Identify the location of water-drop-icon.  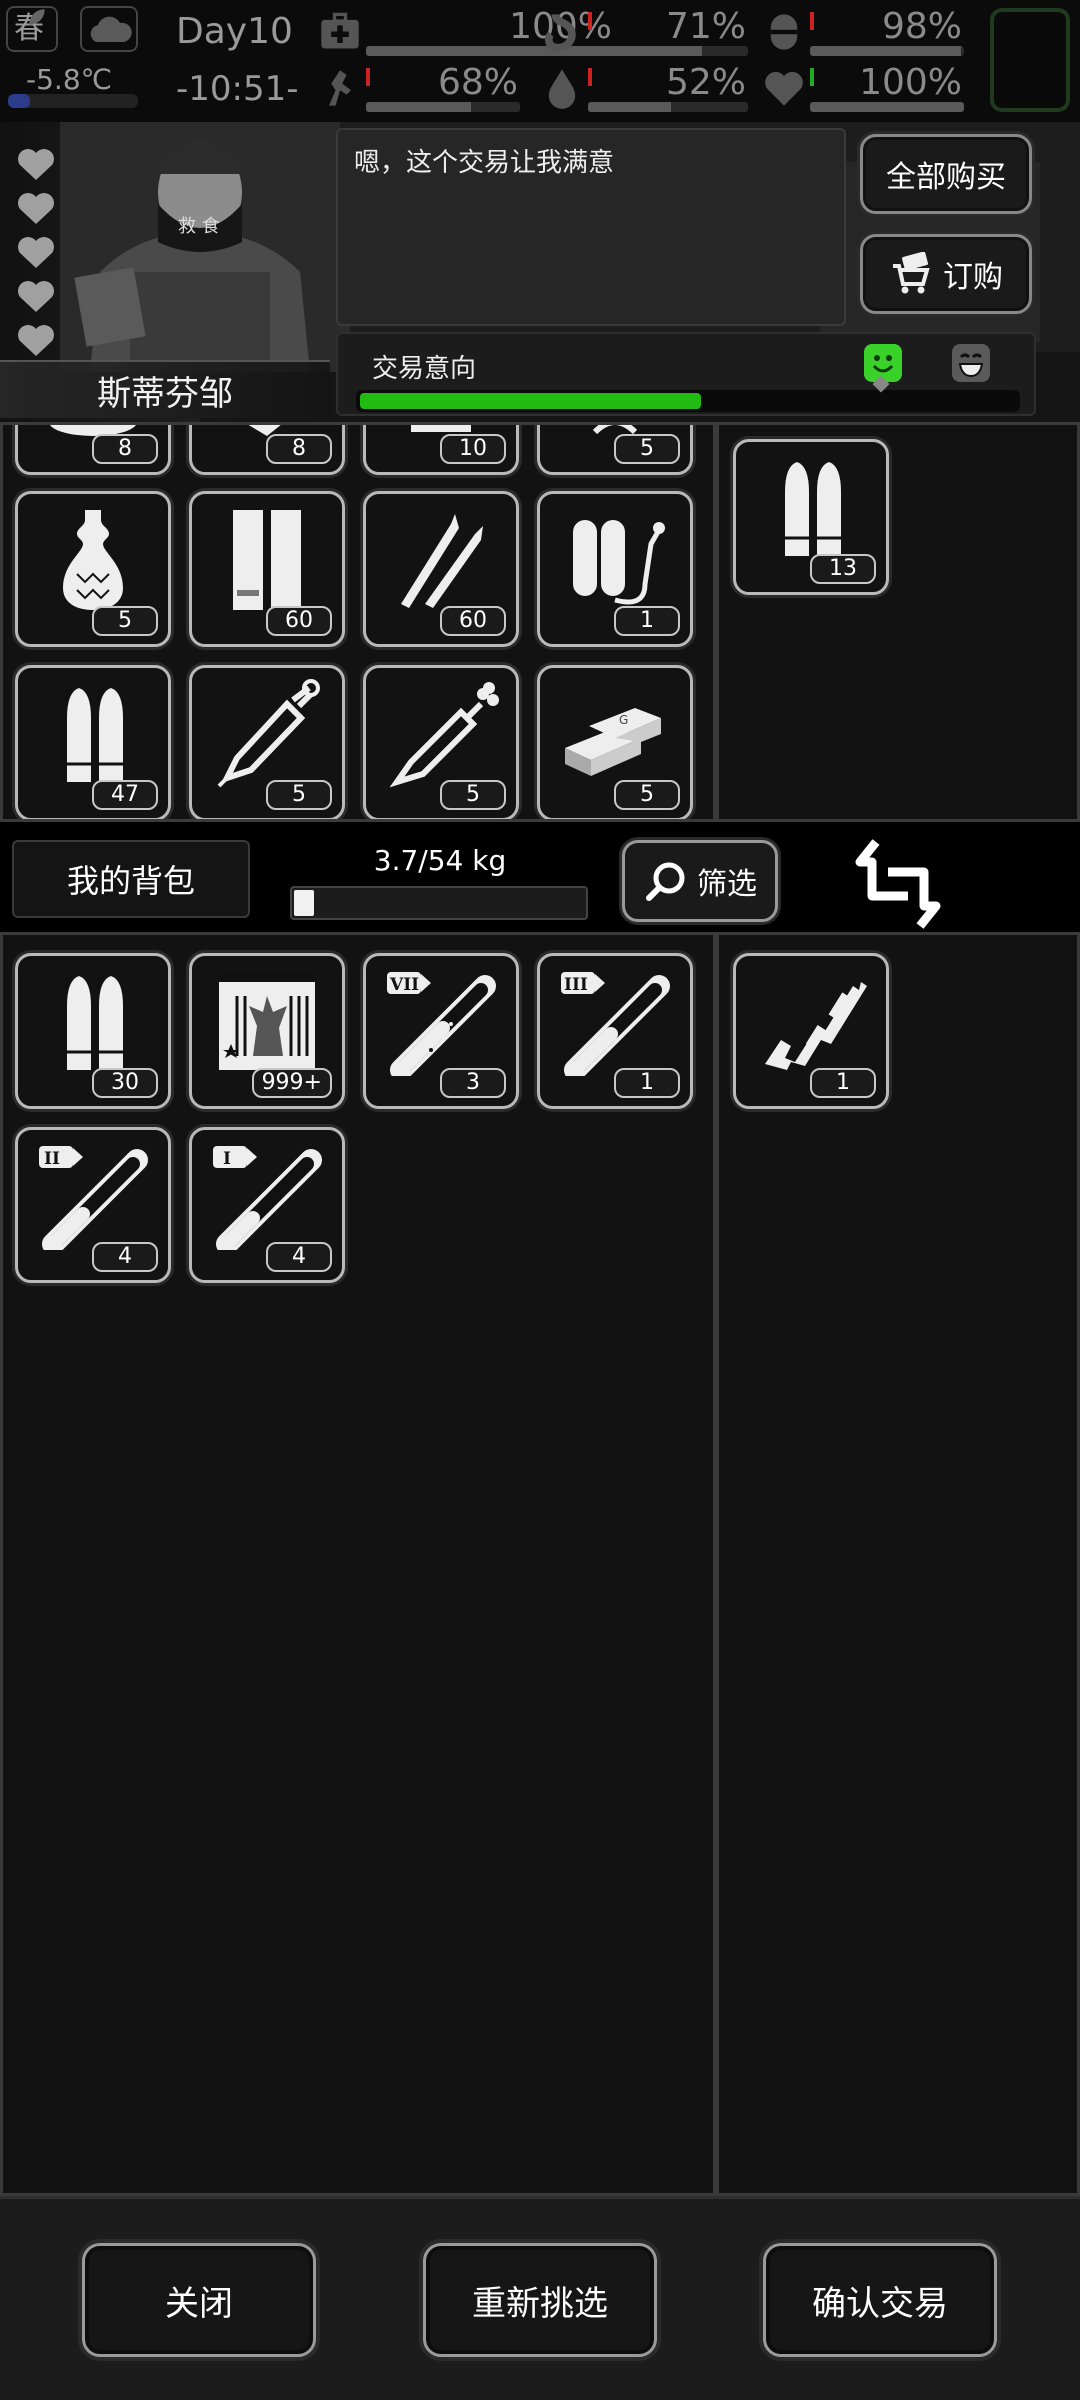
(562, 89).